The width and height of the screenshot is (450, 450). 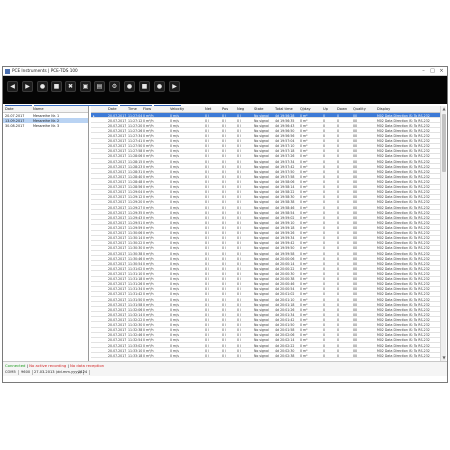 I want to click on minimize-icon: –, so click(x=423, y=71).